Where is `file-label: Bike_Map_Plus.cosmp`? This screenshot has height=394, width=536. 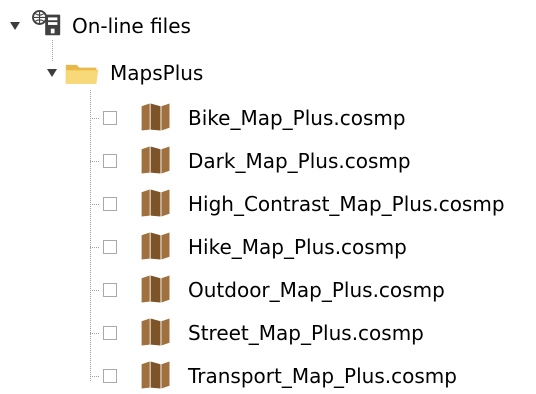 file-label: Bike_Map_Plus.cosmp is located at coordinates (297, 118).